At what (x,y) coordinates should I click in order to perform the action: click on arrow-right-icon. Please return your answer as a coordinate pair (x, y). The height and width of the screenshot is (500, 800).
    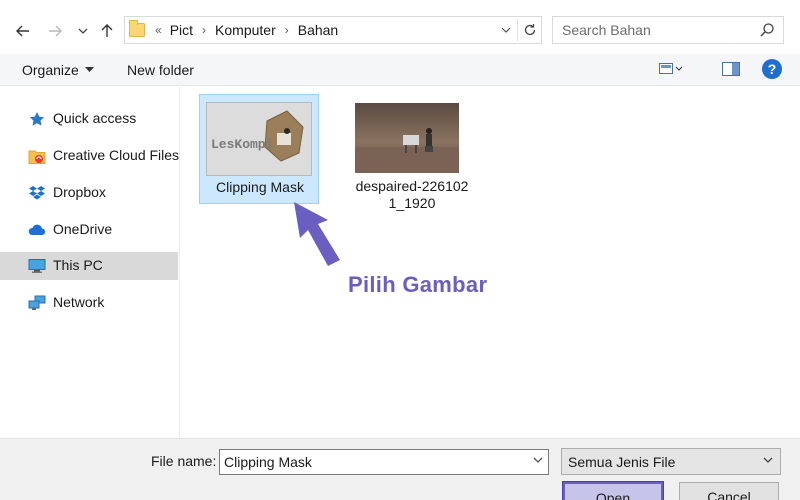
    Looking at the image, I should click on (55, 31).